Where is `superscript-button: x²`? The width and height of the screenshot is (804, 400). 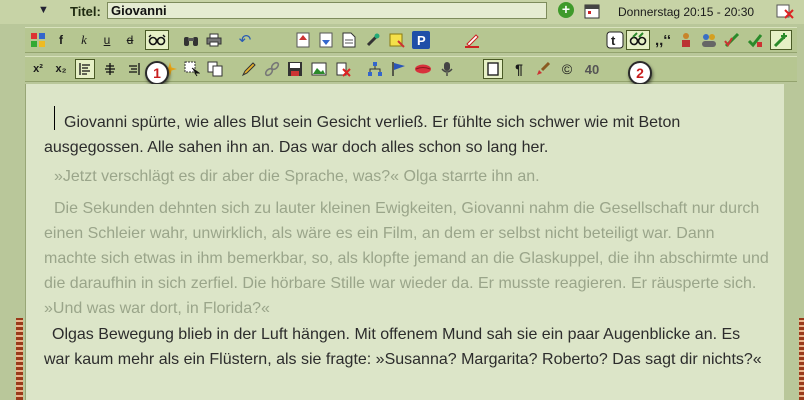 superscript-button: x² is located at coordinates (38, 69).